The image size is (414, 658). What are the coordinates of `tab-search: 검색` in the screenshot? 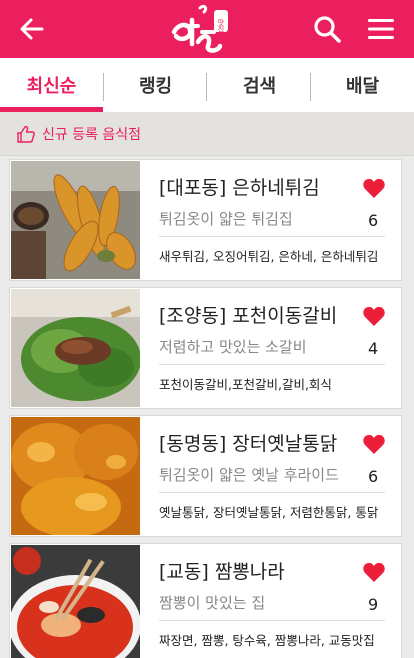 It's located at (259, 85).